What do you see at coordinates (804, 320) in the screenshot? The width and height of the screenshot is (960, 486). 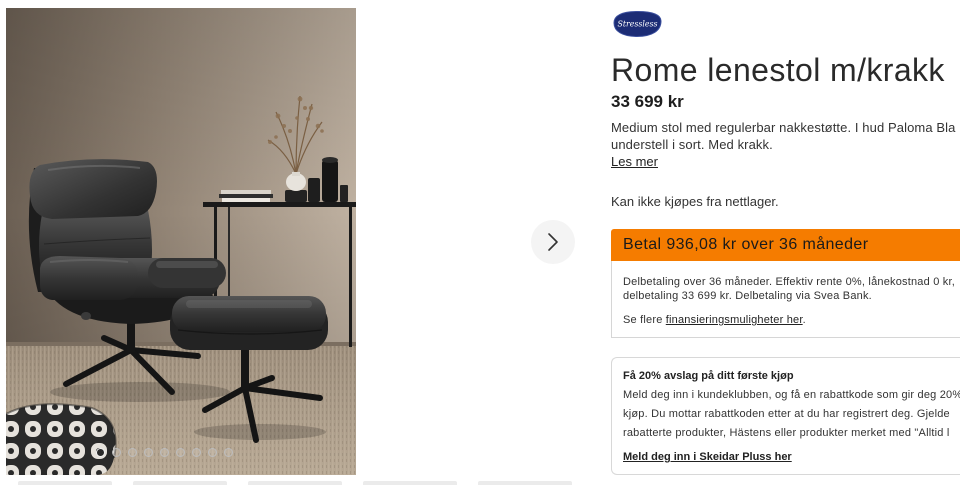 I see `financing-more-suffix: .` at bounding box center [804, 320].